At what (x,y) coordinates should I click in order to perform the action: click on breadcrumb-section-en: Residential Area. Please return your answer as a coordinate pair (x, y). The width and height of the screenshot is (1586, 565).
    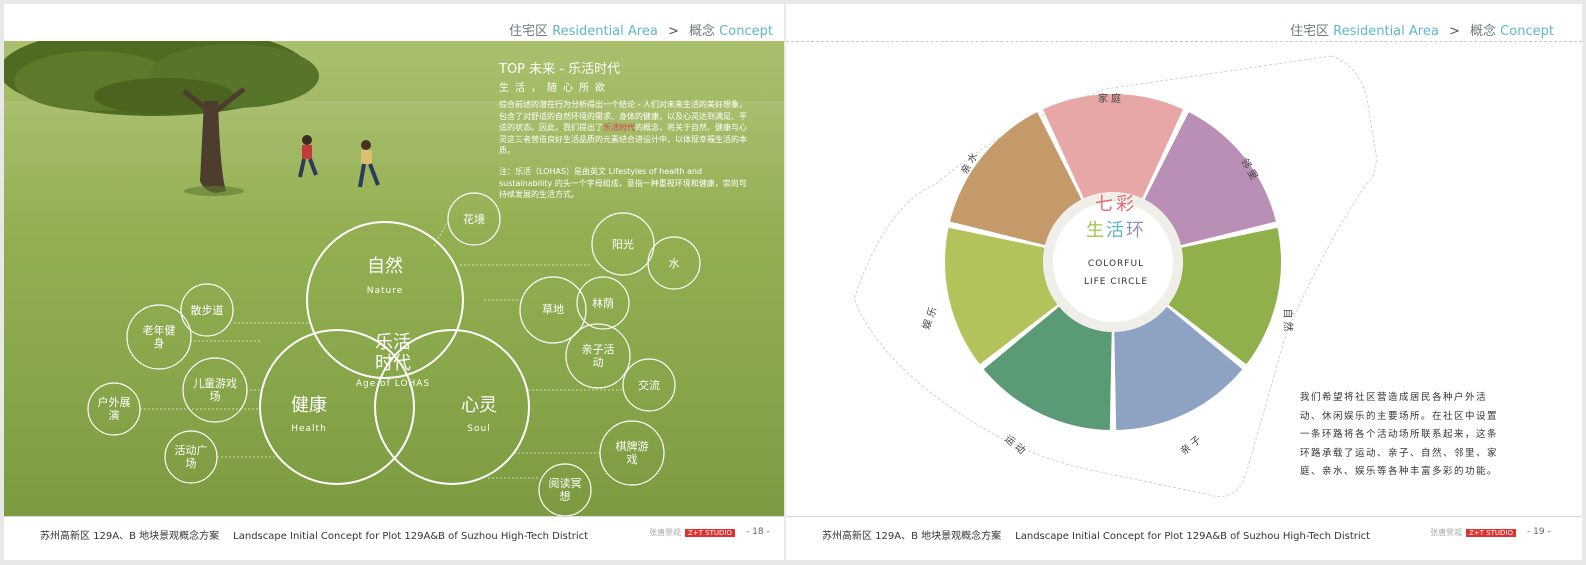
    Looking at the image, I should click on (605, 31).